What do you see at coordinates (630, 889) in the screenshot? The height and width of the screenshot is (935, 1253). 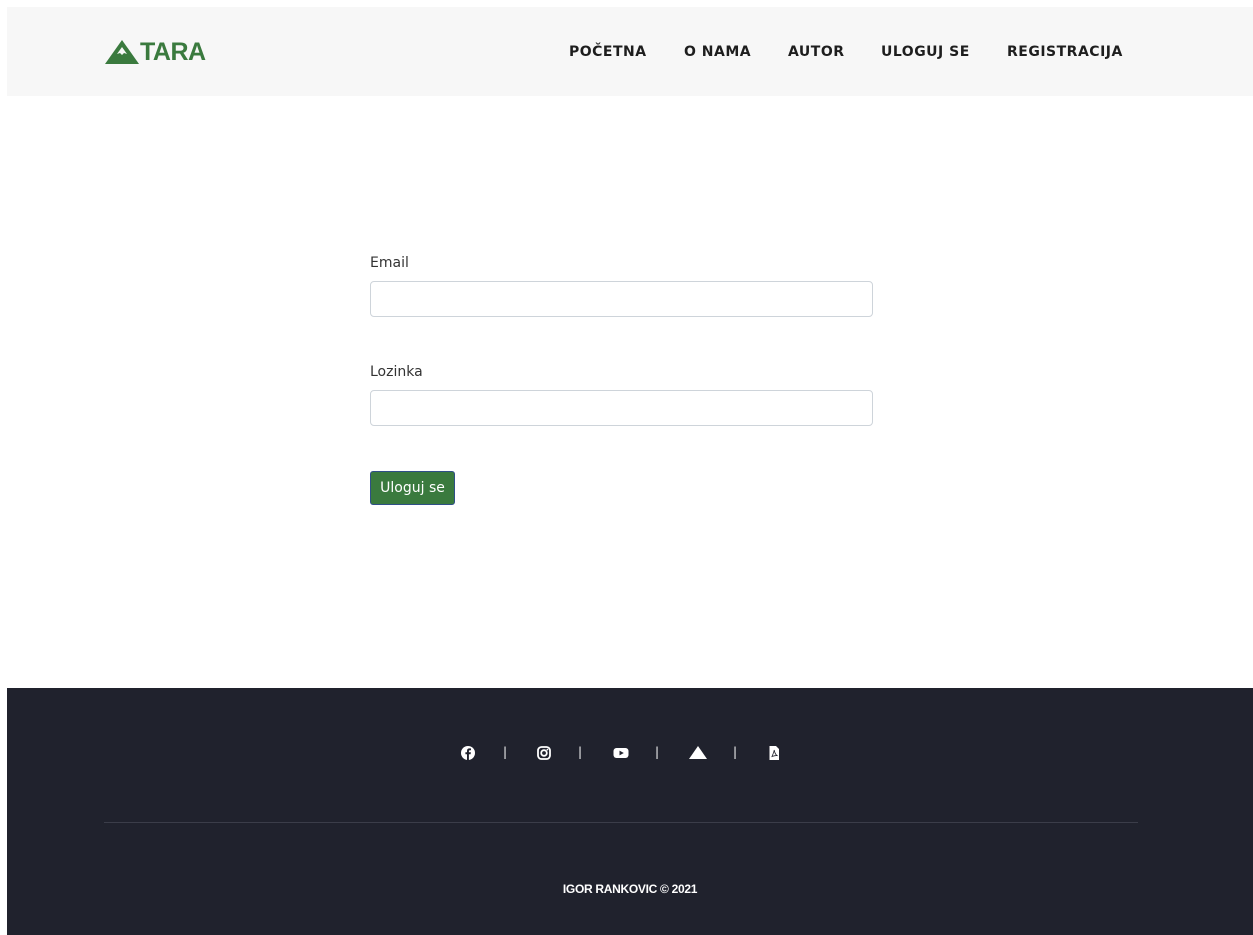 I see `copyright-text: IGOR RANKOVIC © 2021` at bounding box center [630, 889].